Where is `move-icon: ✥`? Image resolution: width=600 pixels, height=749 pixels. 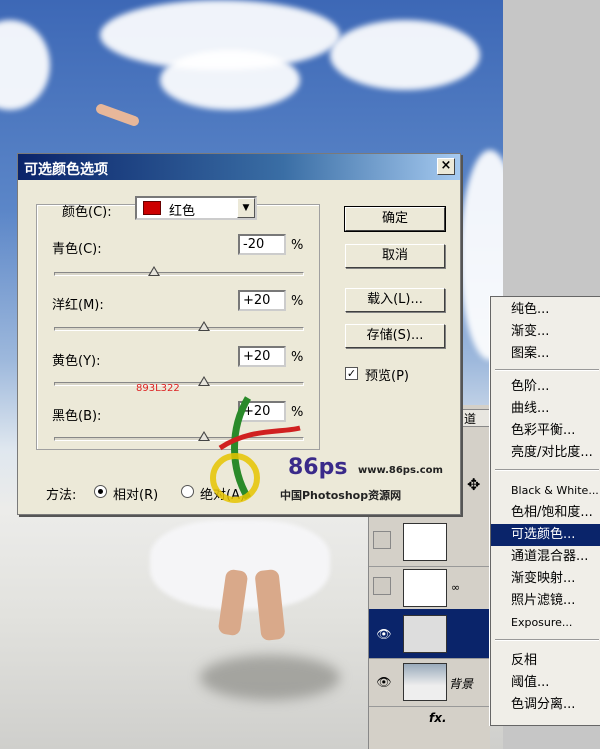 move-icon: ✥ is located at coordinates (473, 484).